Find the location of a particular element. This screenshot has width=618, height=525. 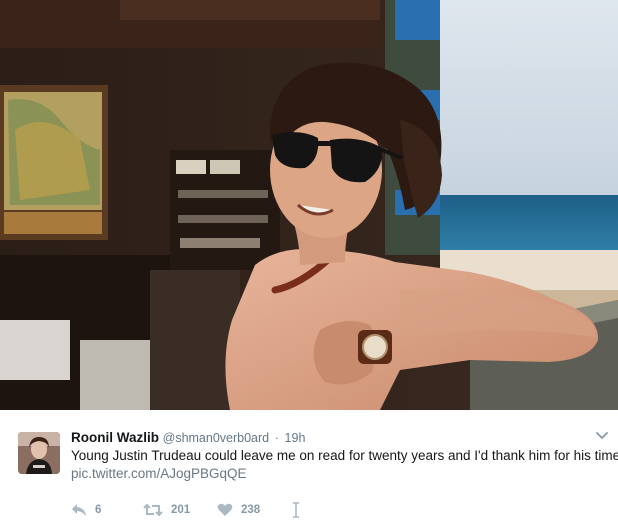

retweet-icon is located at coordinates (153, 510).